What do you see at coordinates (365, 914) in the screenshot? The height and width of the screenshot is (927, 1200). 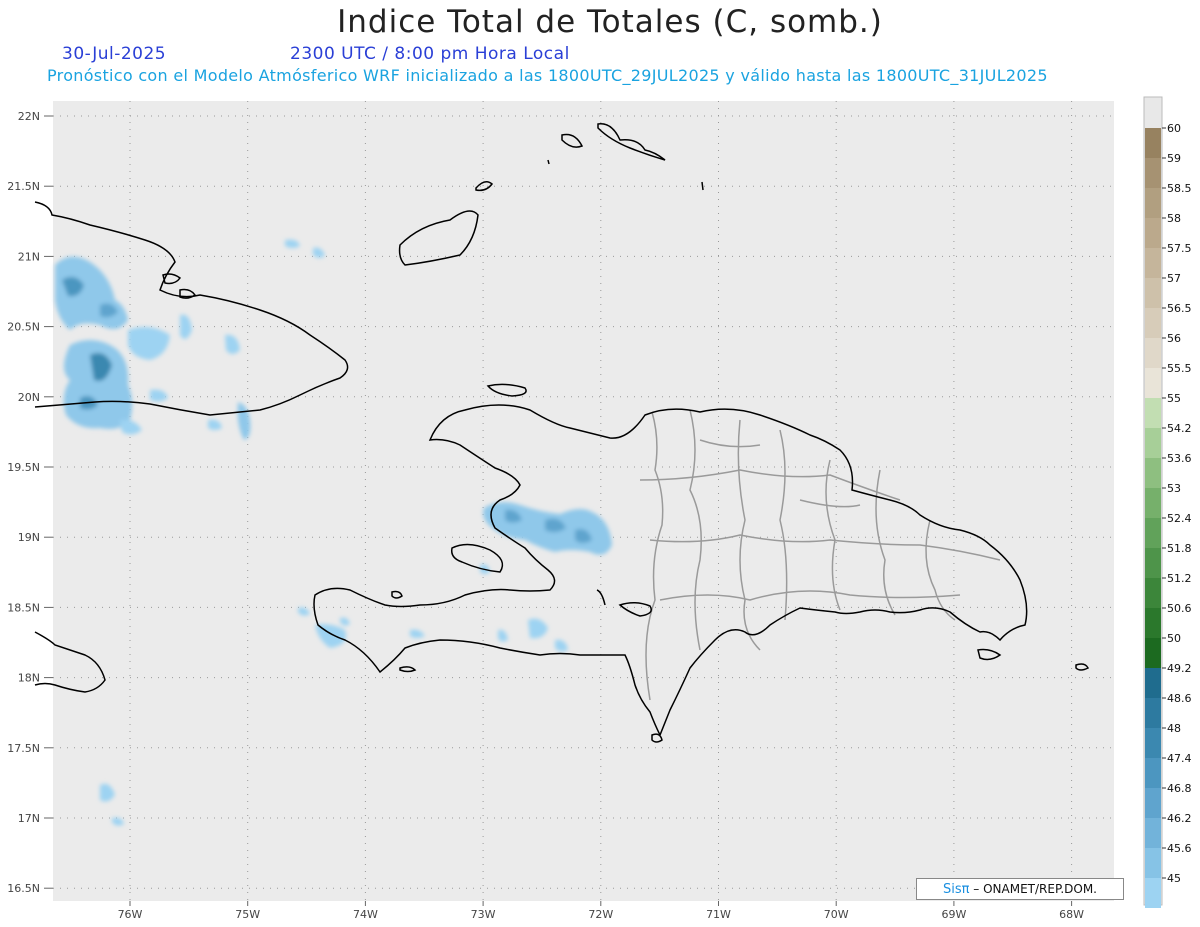 I see `lon-label: 74W` at bounding box center [365, 914].